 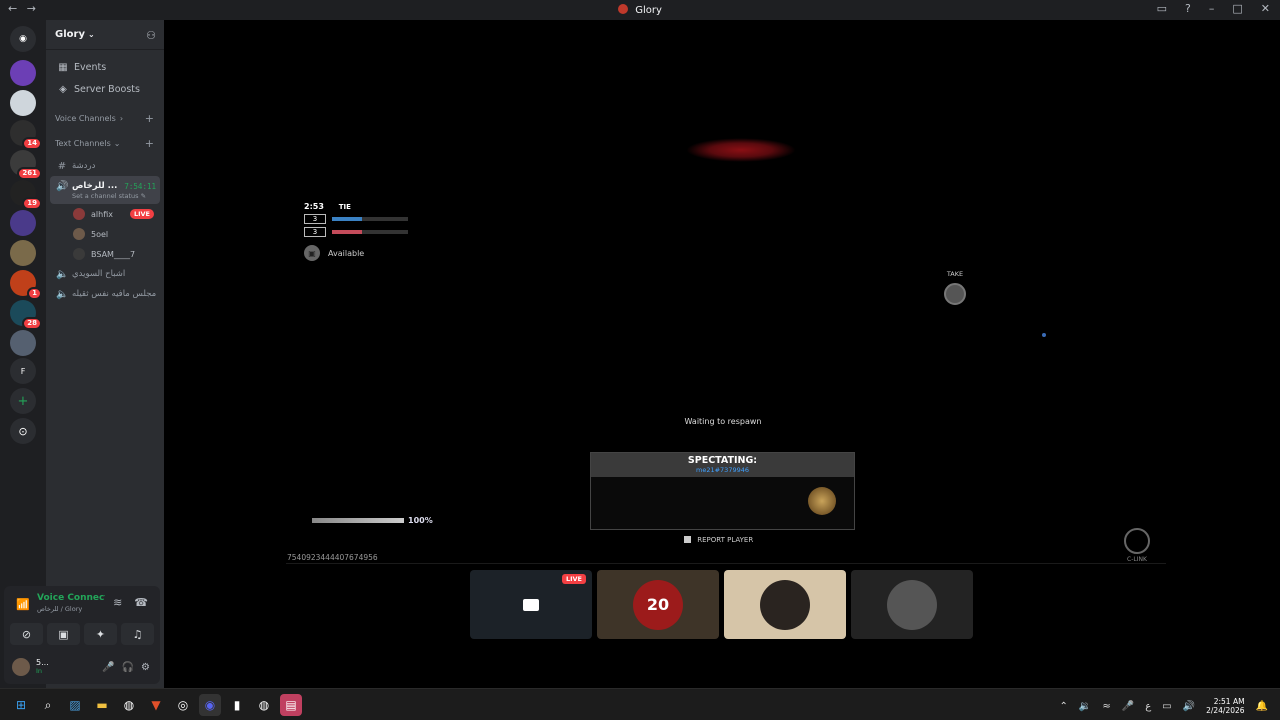 I want to click on start-icon: ⊞, so click(x=21, y=705).